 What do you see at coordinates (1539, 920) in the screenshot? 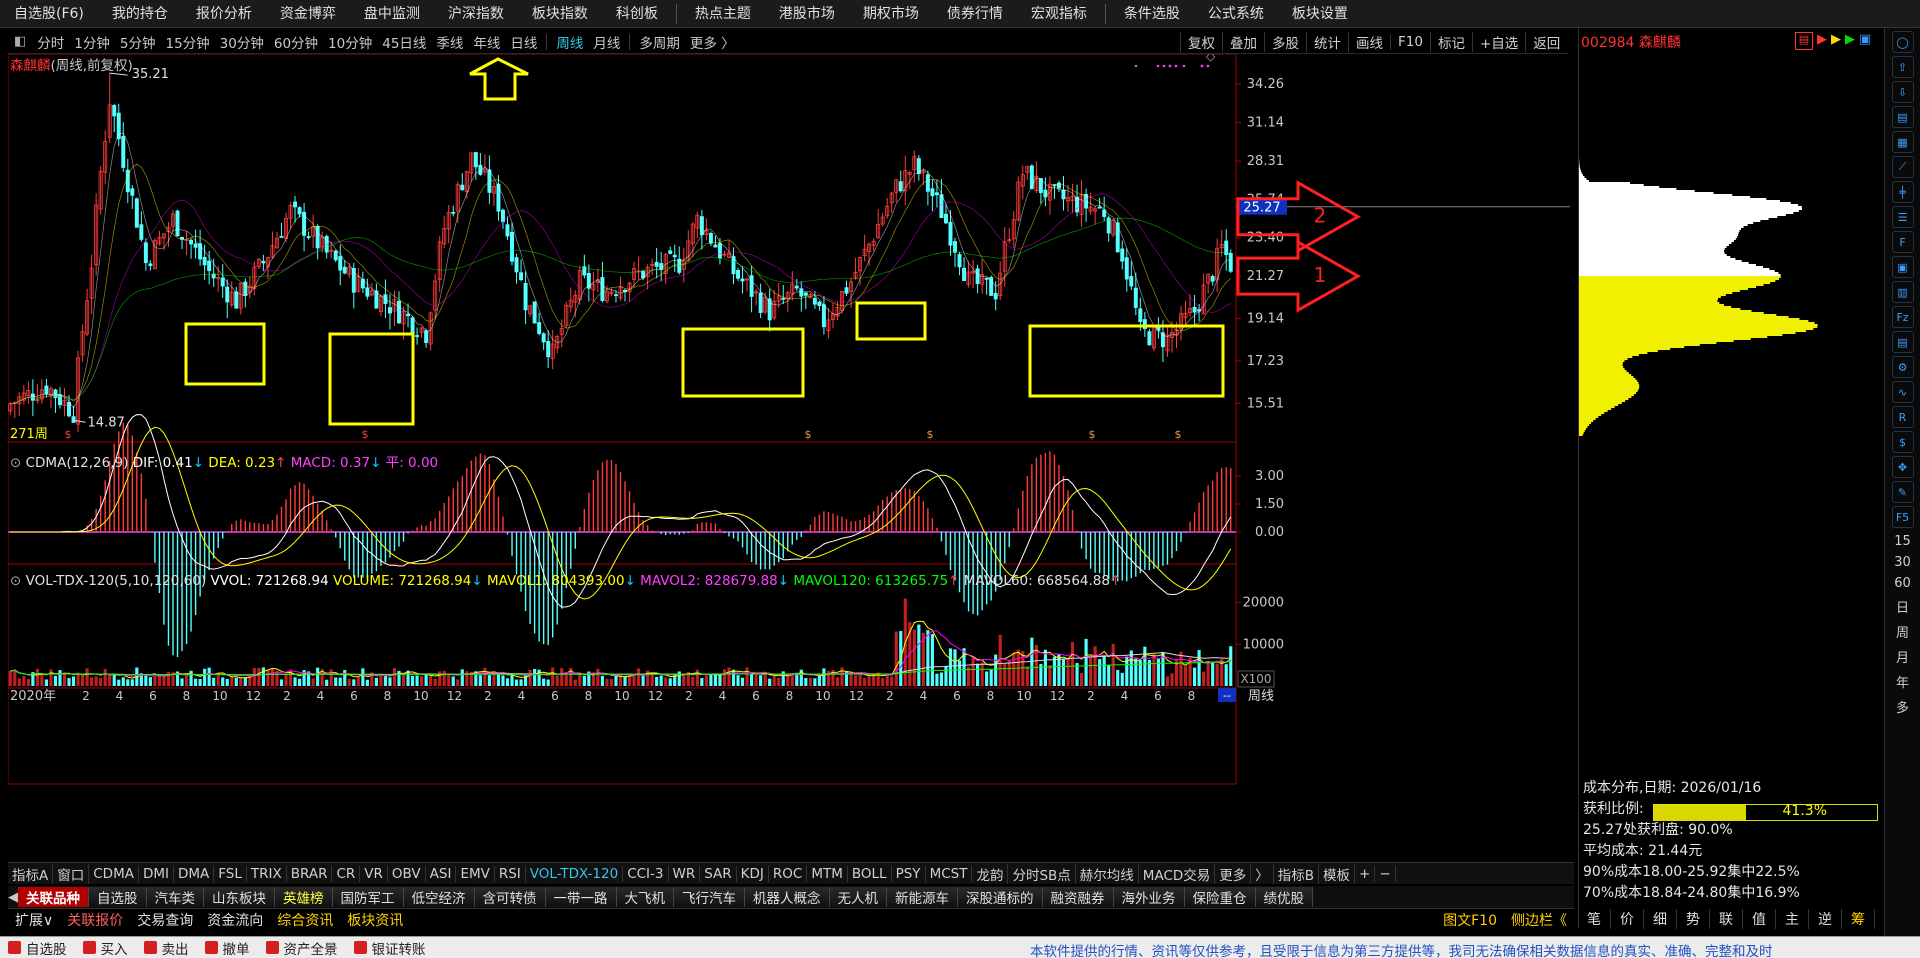
I see `link-item-7: 侧边栏《` at bounding box center [1539, 920].